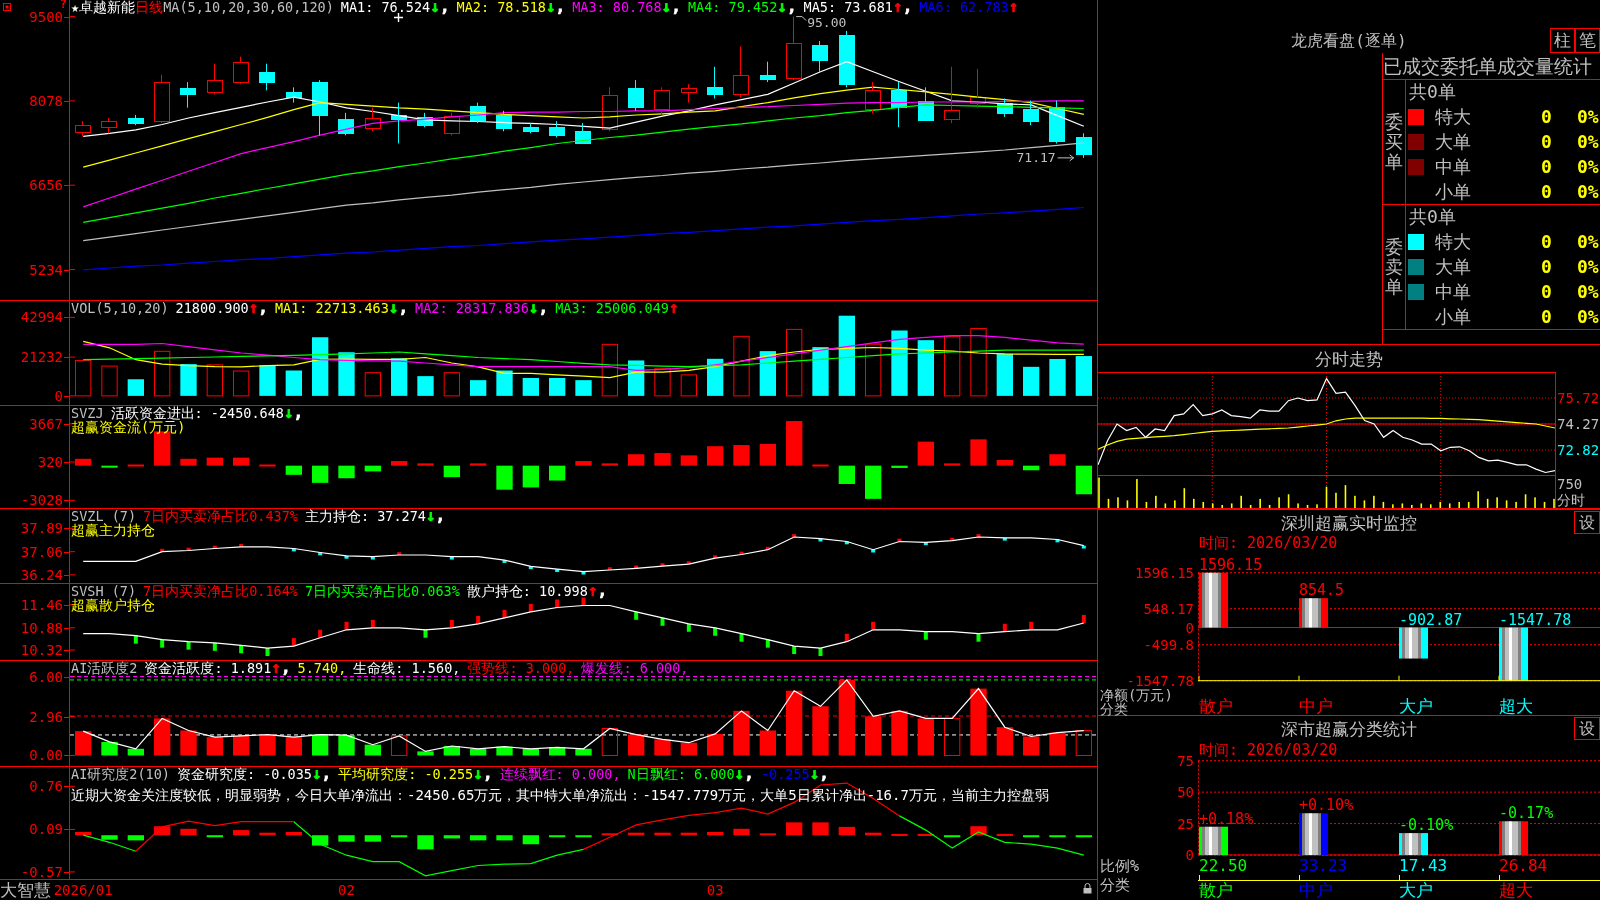 This screenshot has width=1600, height=900. What do you see at coordinates (365, 516) in the screenshot?
I see `legend-text: 主力持仓: 37.274` at bounding box center [365, 516].